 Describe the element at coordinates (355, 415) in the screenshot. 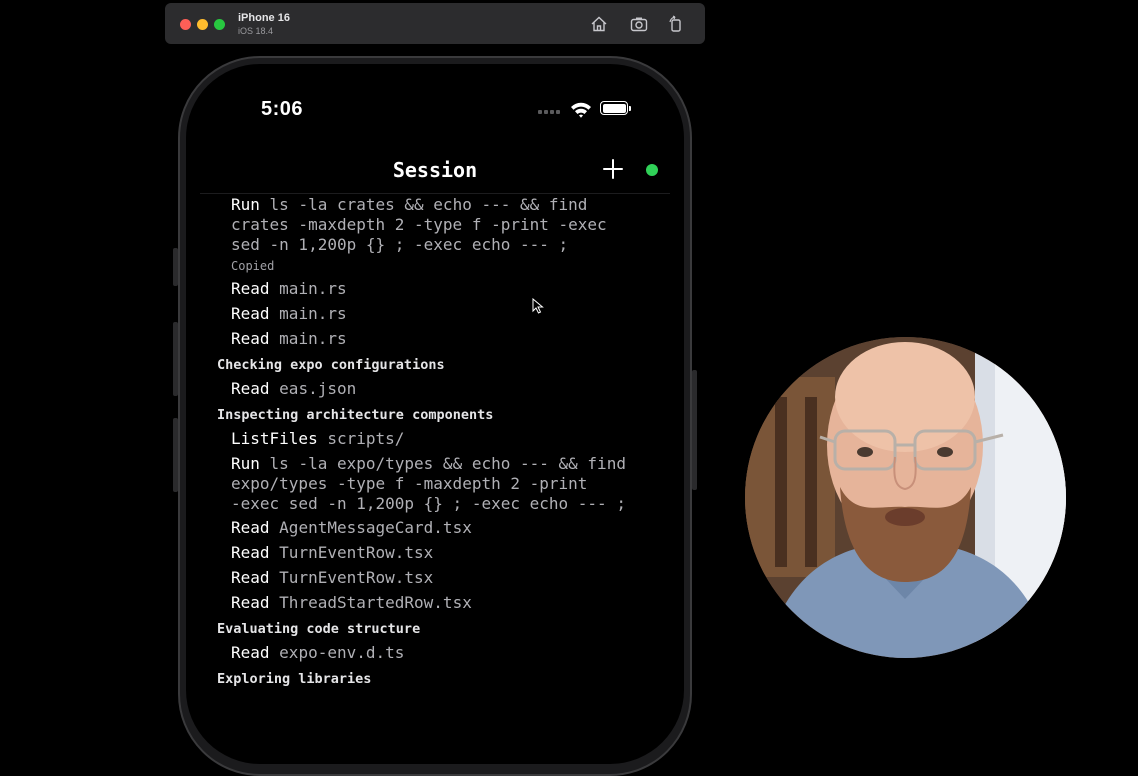

I see `section-heading: Inspecting architecture components` at that location.